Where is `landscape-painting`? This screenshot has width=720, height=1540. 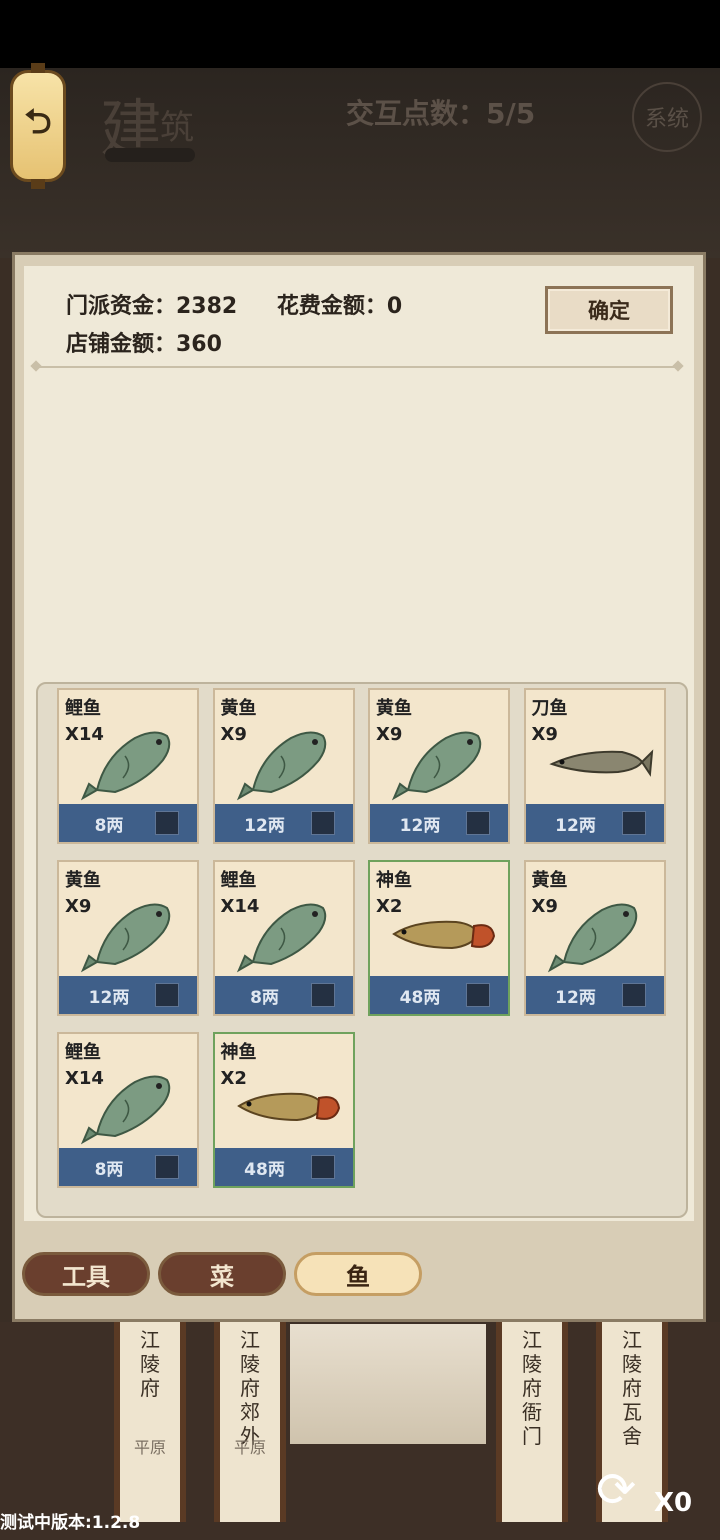 landscape-painting is located at coordinates (388, 1384).